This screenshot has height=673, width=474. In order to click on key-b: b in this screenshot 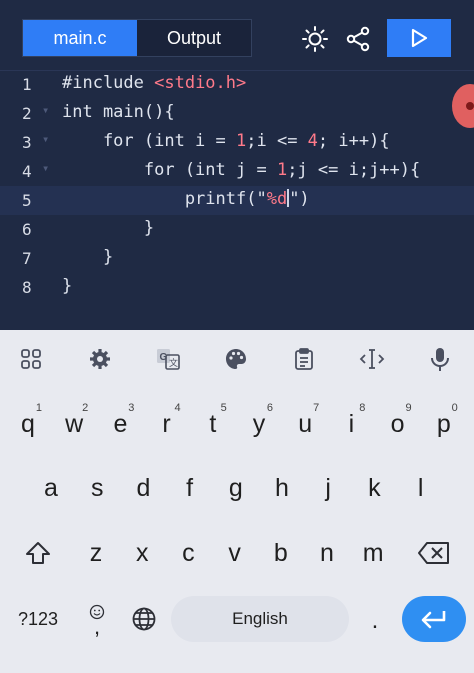, I will do `click(281, 553)`.